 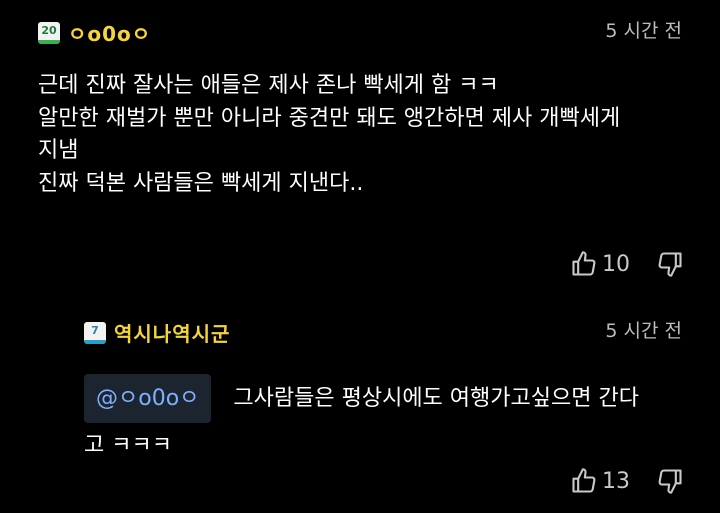 What do you see at coordinates (128, 445) in the screenshot?
I see `reply-text-second: 고 ㅋㅋㅋ` at bounding box center [128, 445].